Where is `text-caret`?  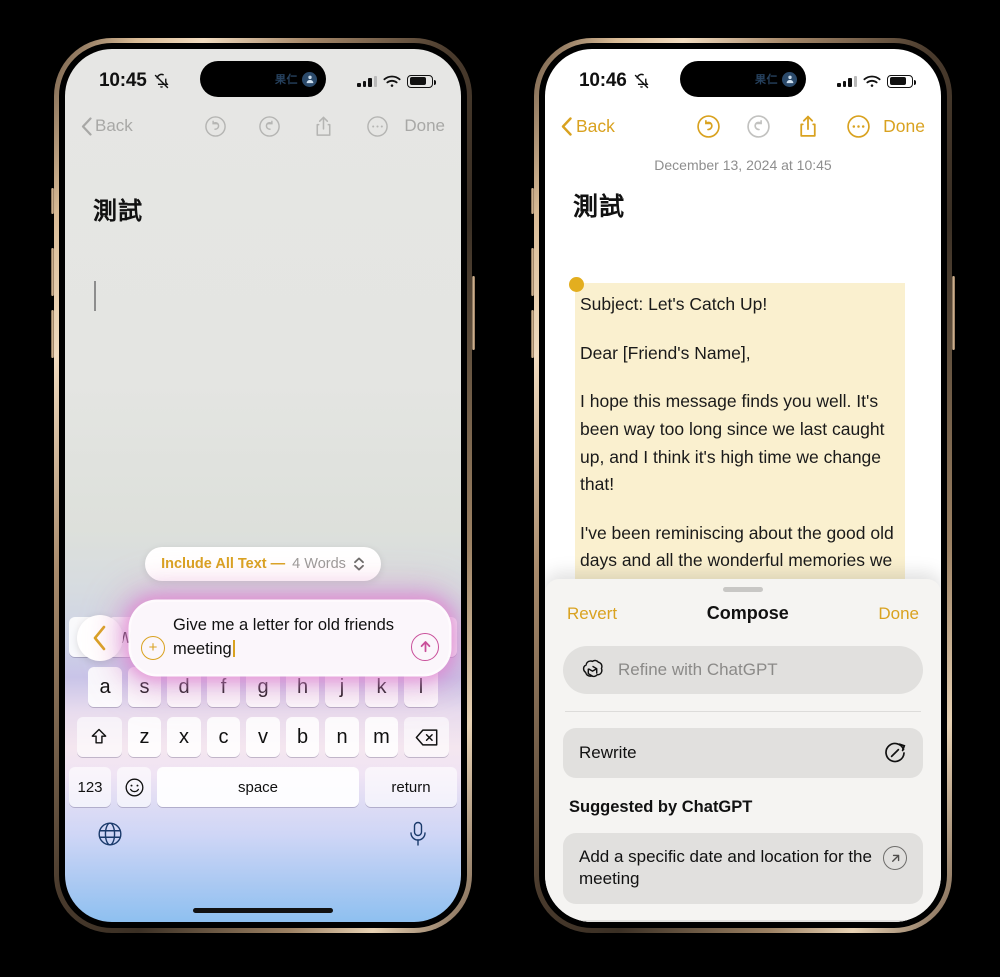
text-caret is located at coordinates (95, 296).